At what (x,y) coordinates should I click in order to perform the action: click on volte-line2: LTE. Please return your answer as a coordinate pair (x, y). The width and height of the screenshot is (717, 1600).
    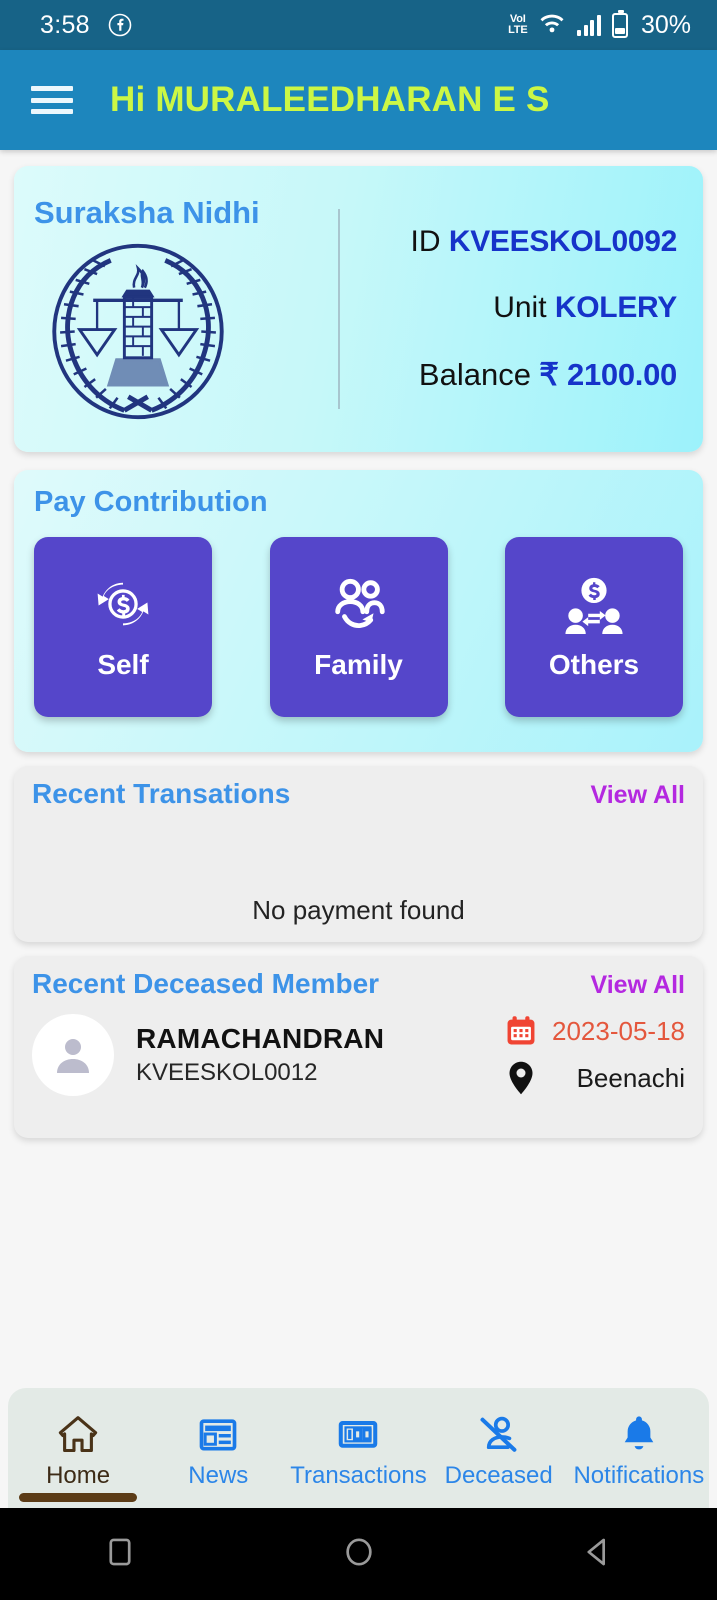
    Looking at the image, I should click on (518, 30).